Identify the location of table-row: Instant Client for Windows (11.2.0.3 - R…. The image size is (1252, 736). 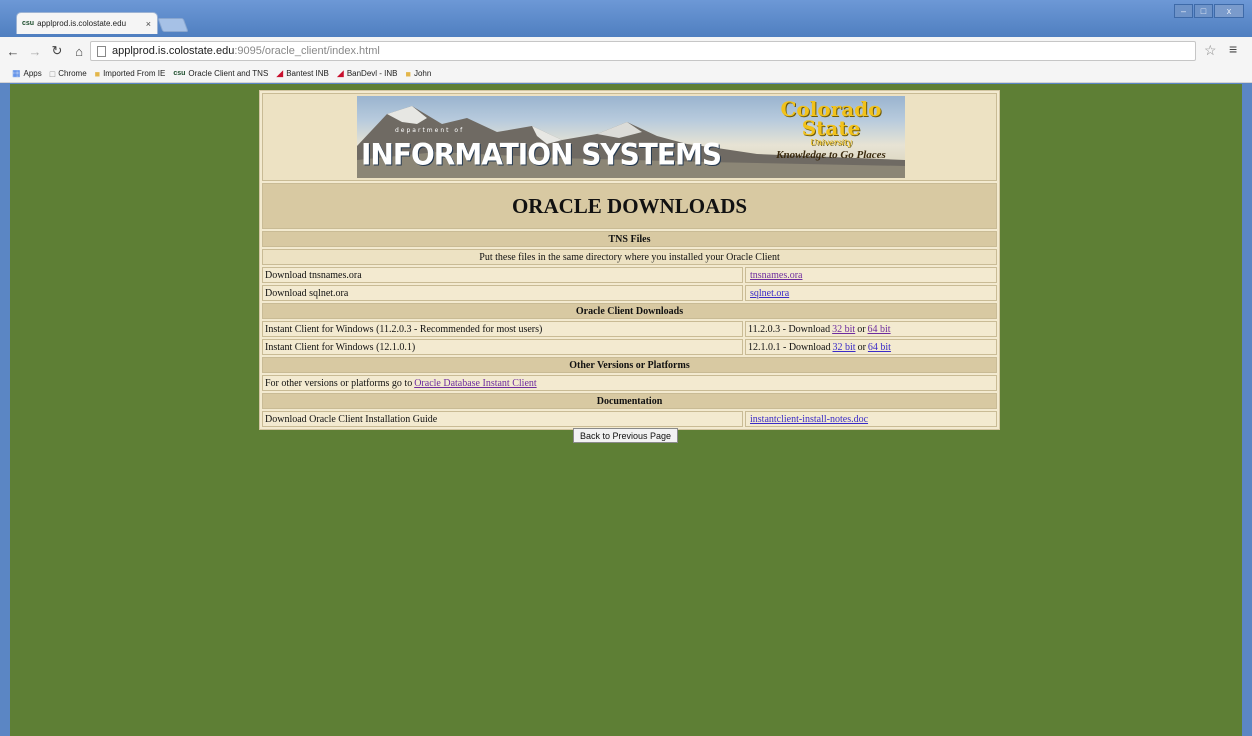
(629, 329).